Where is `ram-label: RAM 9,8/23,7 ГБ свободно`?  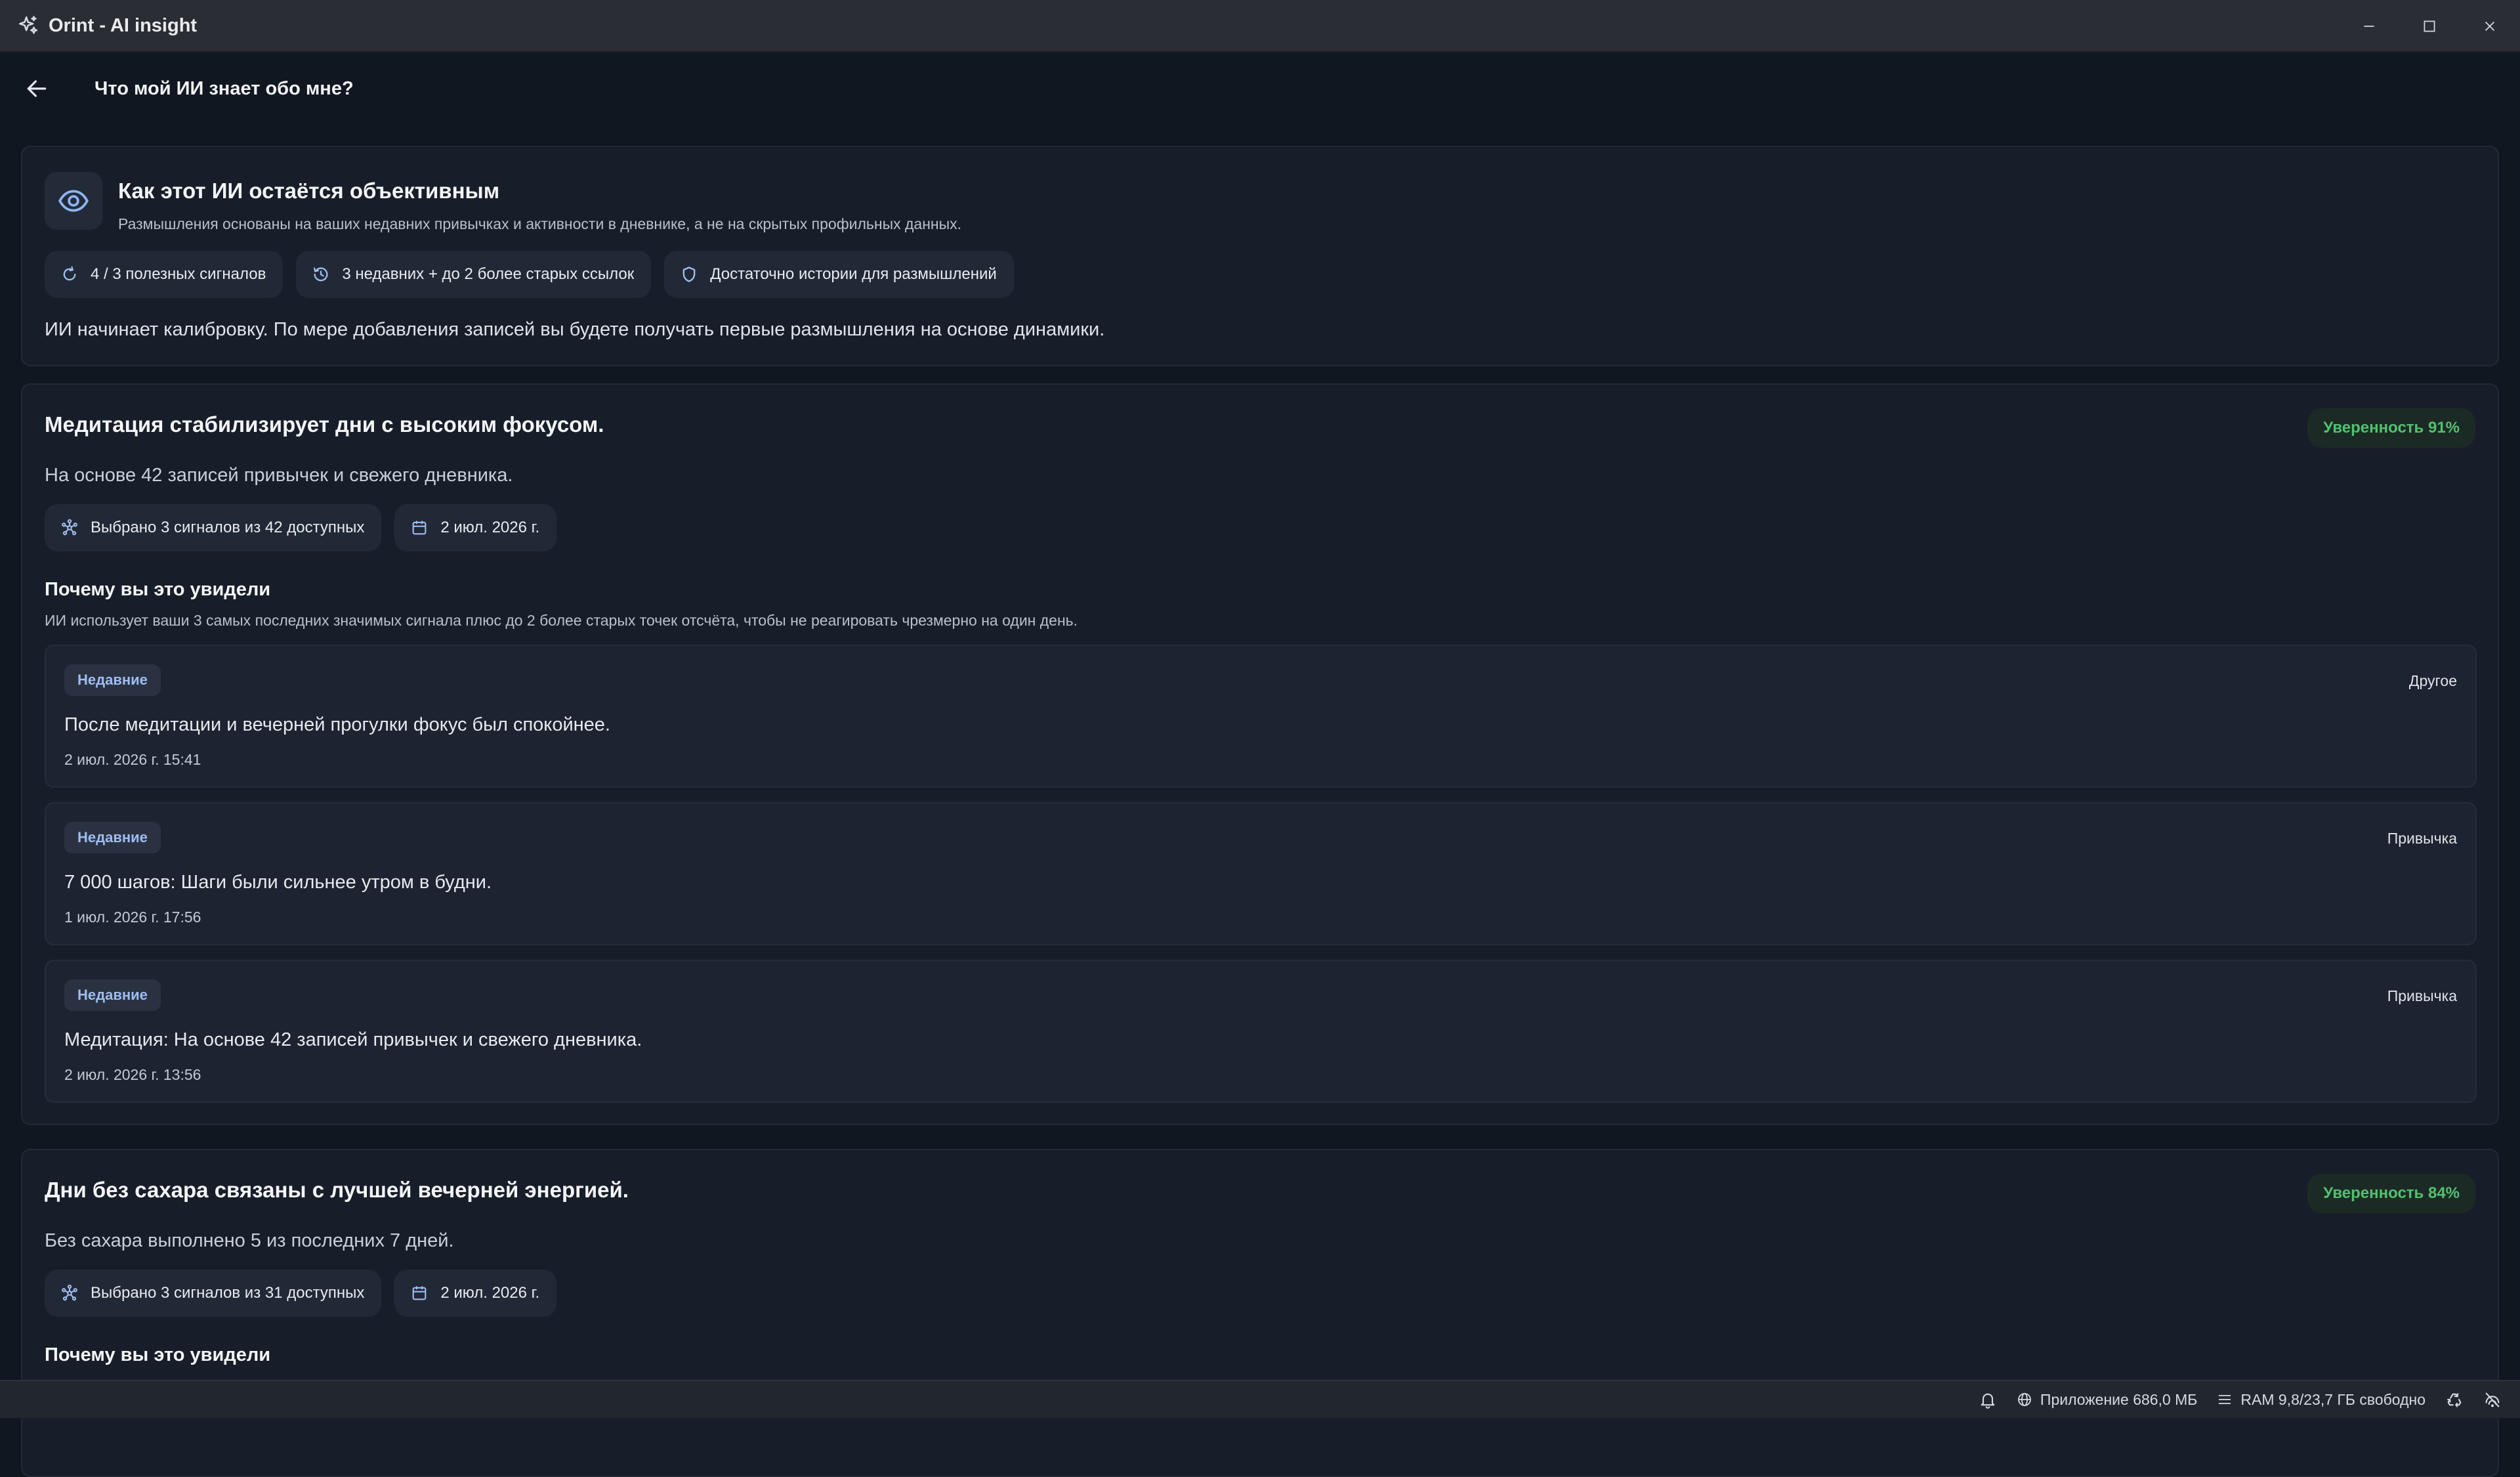
ram-label: RAM 9,8/23,7 ГБ свободно is located at coordinates (2333, 1399).